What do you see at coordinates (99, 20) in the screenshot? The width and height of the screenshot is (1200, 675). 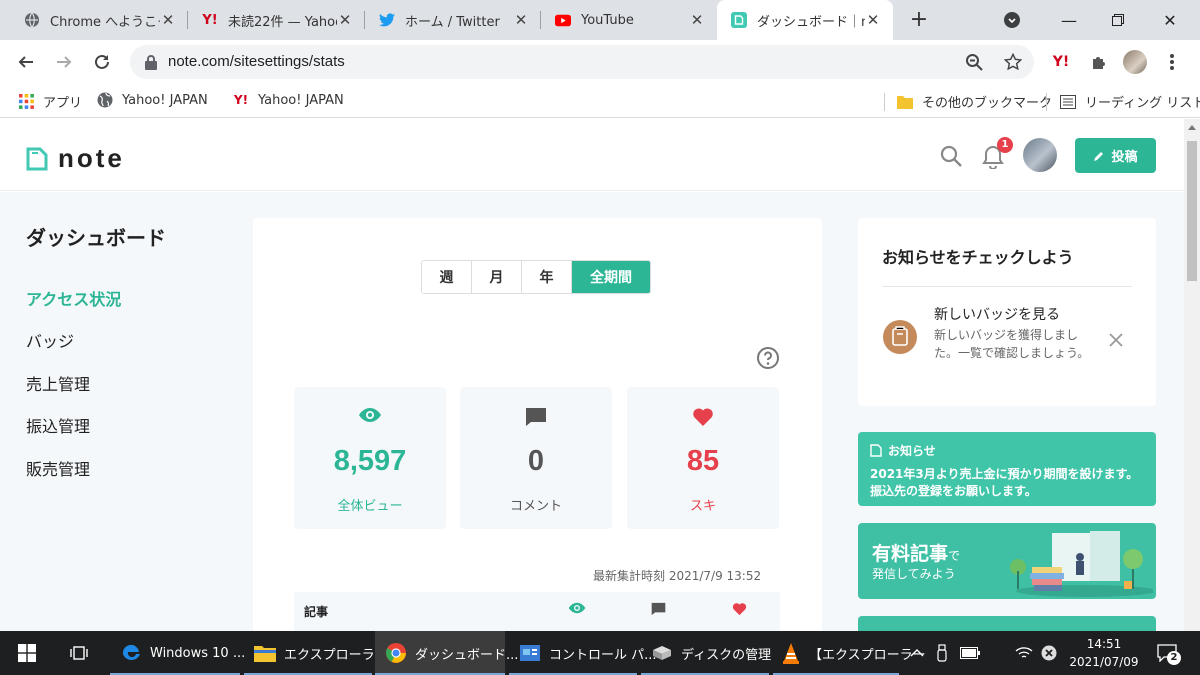 I see `tab-chrome-welcome: Chrome へようこそ ✕` at bounding box center [99, 20].